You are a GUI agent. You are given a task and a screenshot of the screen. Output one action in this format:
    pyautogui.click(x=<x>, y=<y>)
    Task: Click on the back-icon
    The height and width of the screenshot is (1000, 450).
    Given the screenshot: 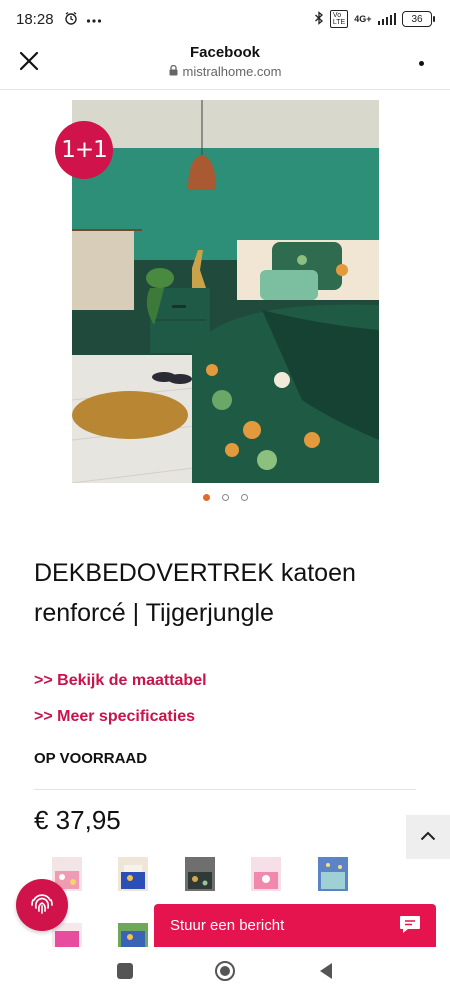 What is the action you would take?
    pyautogui.click(x=326, y=973)
    